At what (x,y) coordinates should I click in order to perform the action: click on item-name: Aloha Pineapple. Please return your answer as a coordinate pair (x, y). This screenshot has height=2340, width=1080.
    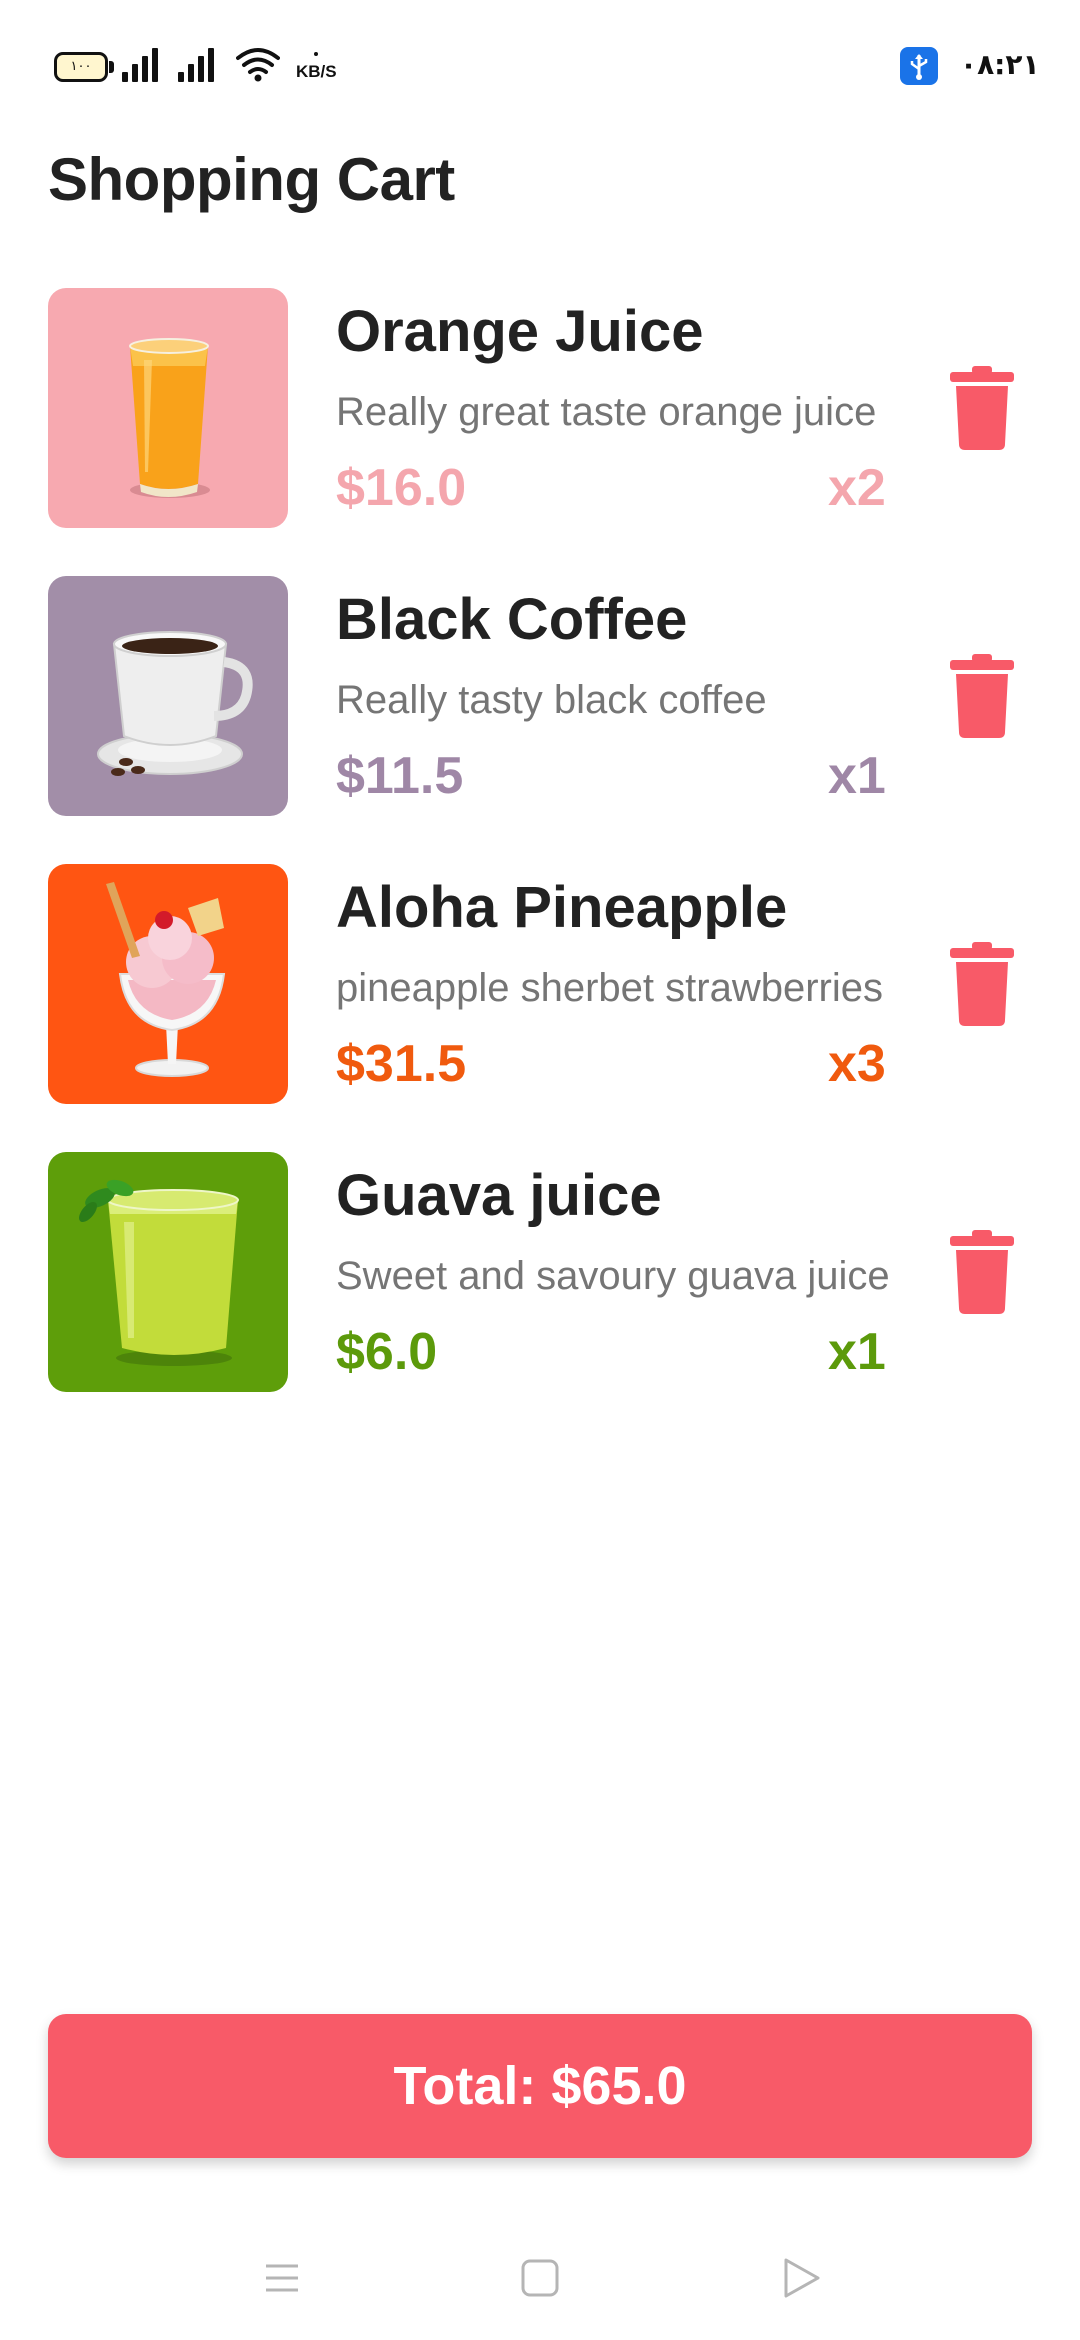
    Looking at the image, I should click on (562, 907).